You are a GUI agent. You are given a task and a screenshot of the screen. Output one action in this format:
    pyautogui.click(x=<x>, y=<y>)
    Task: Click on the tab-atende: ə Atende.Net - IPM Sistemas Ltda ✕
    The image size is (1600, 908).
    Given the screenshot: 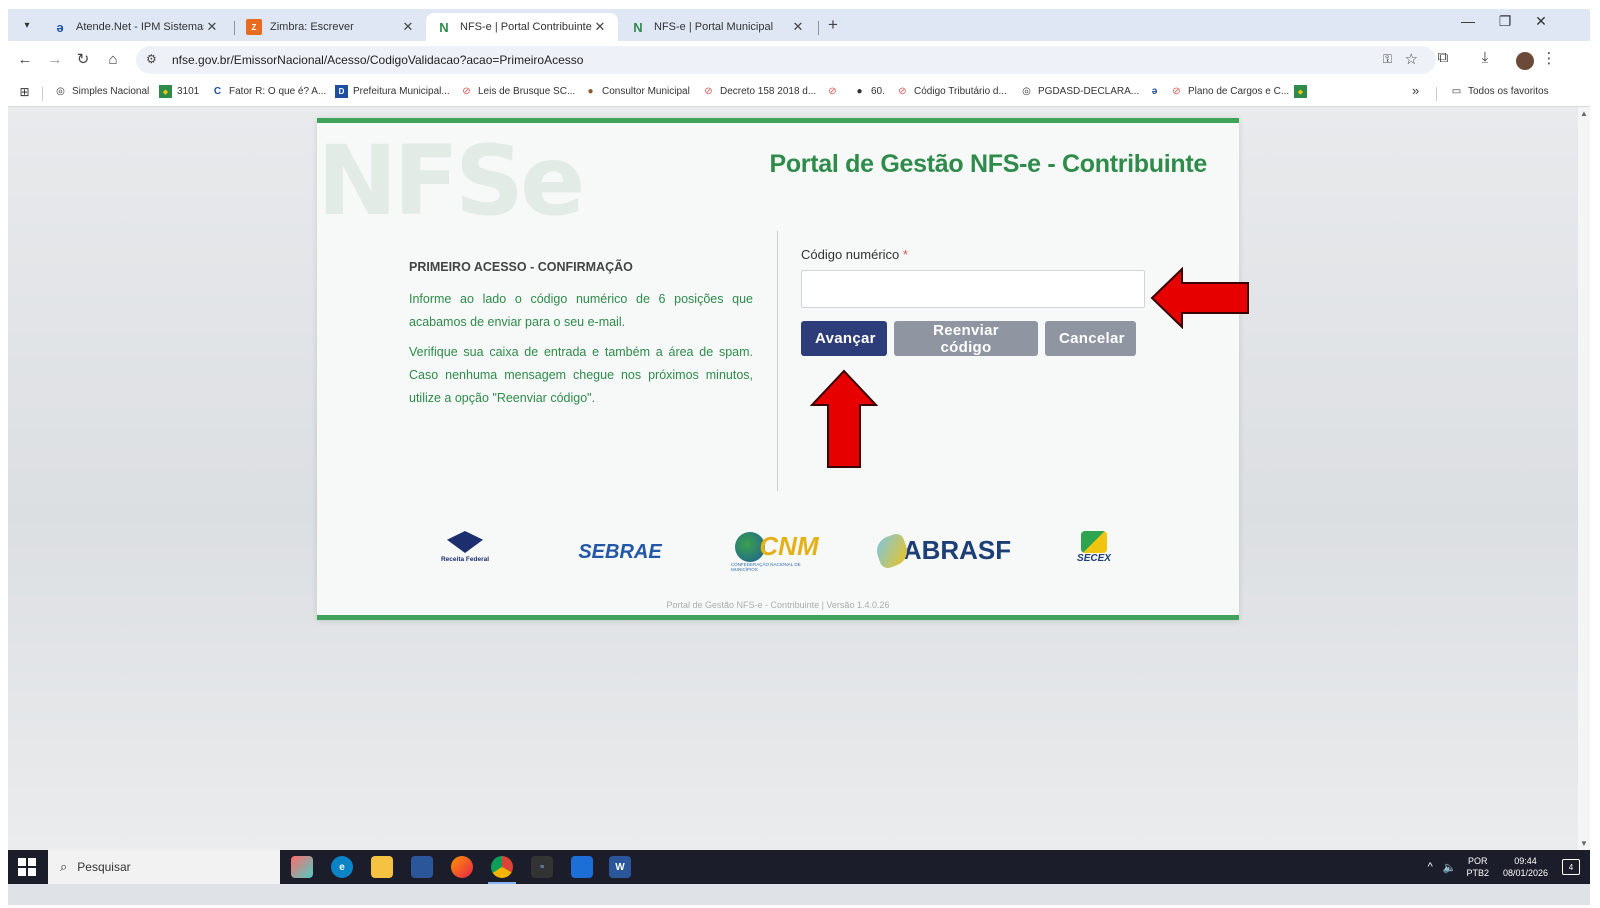 What is the action you would take?
    pyautogui.click(x=136, y=27)
    